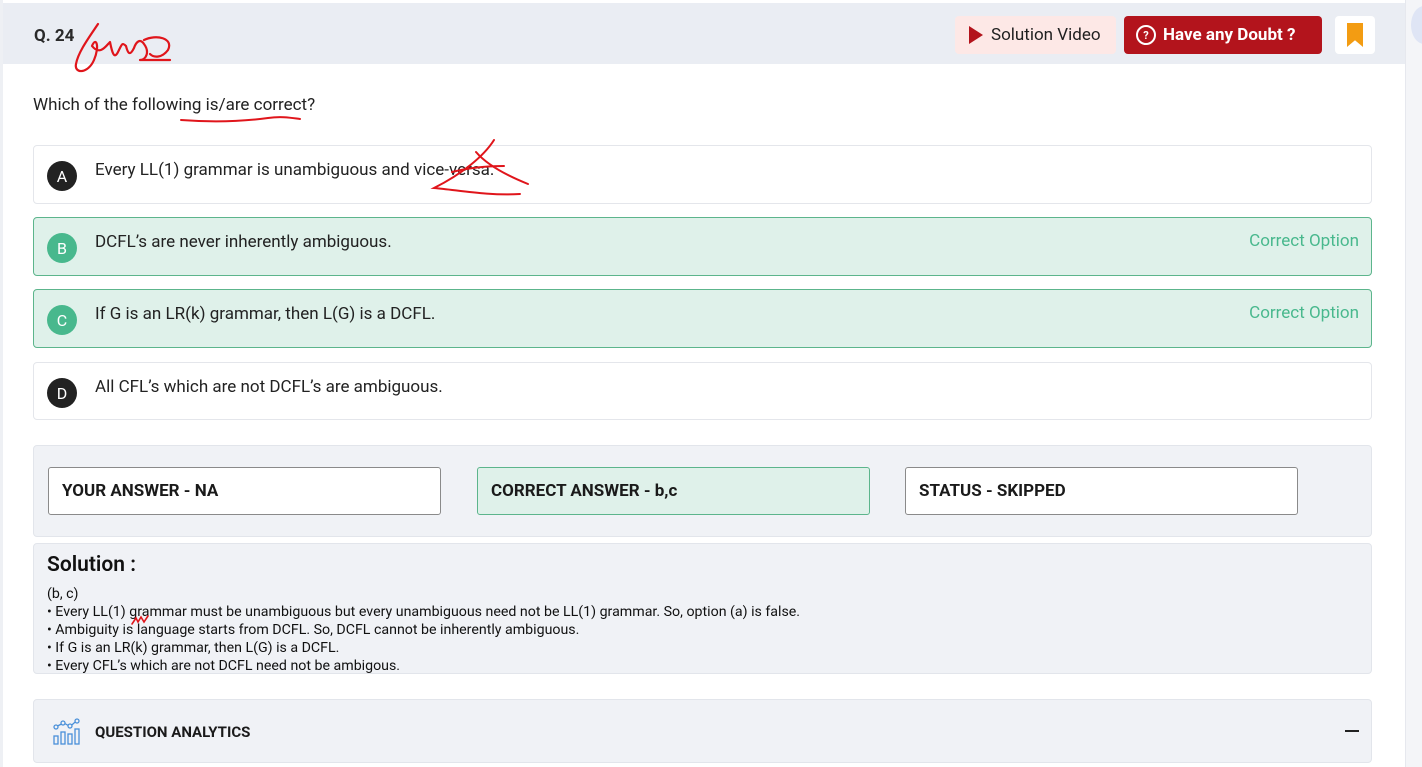 This screenshot has width=1422, height=767. I want to click on option-text-b: DCFL’s are never inherently ambiguous., so click(243, 242).